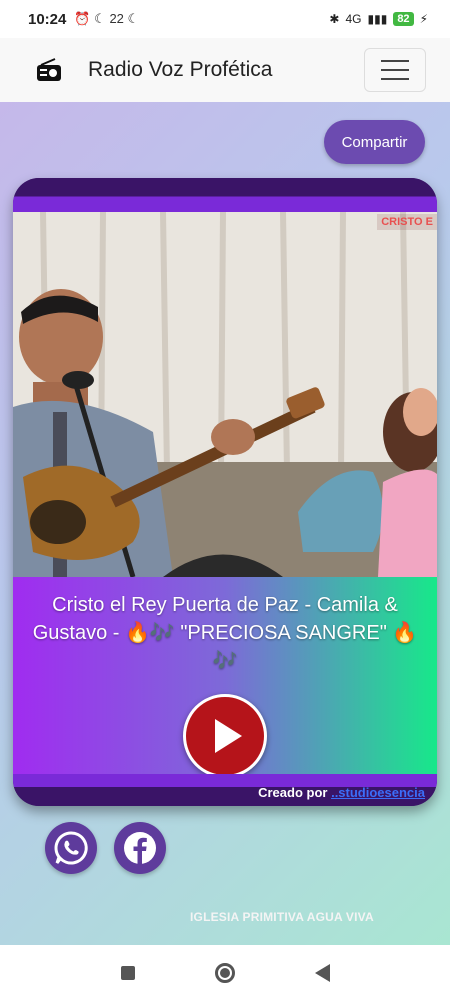  Describe the element at coordinates (225, 195) in the screenshot. I see `player-top-band` at that location.